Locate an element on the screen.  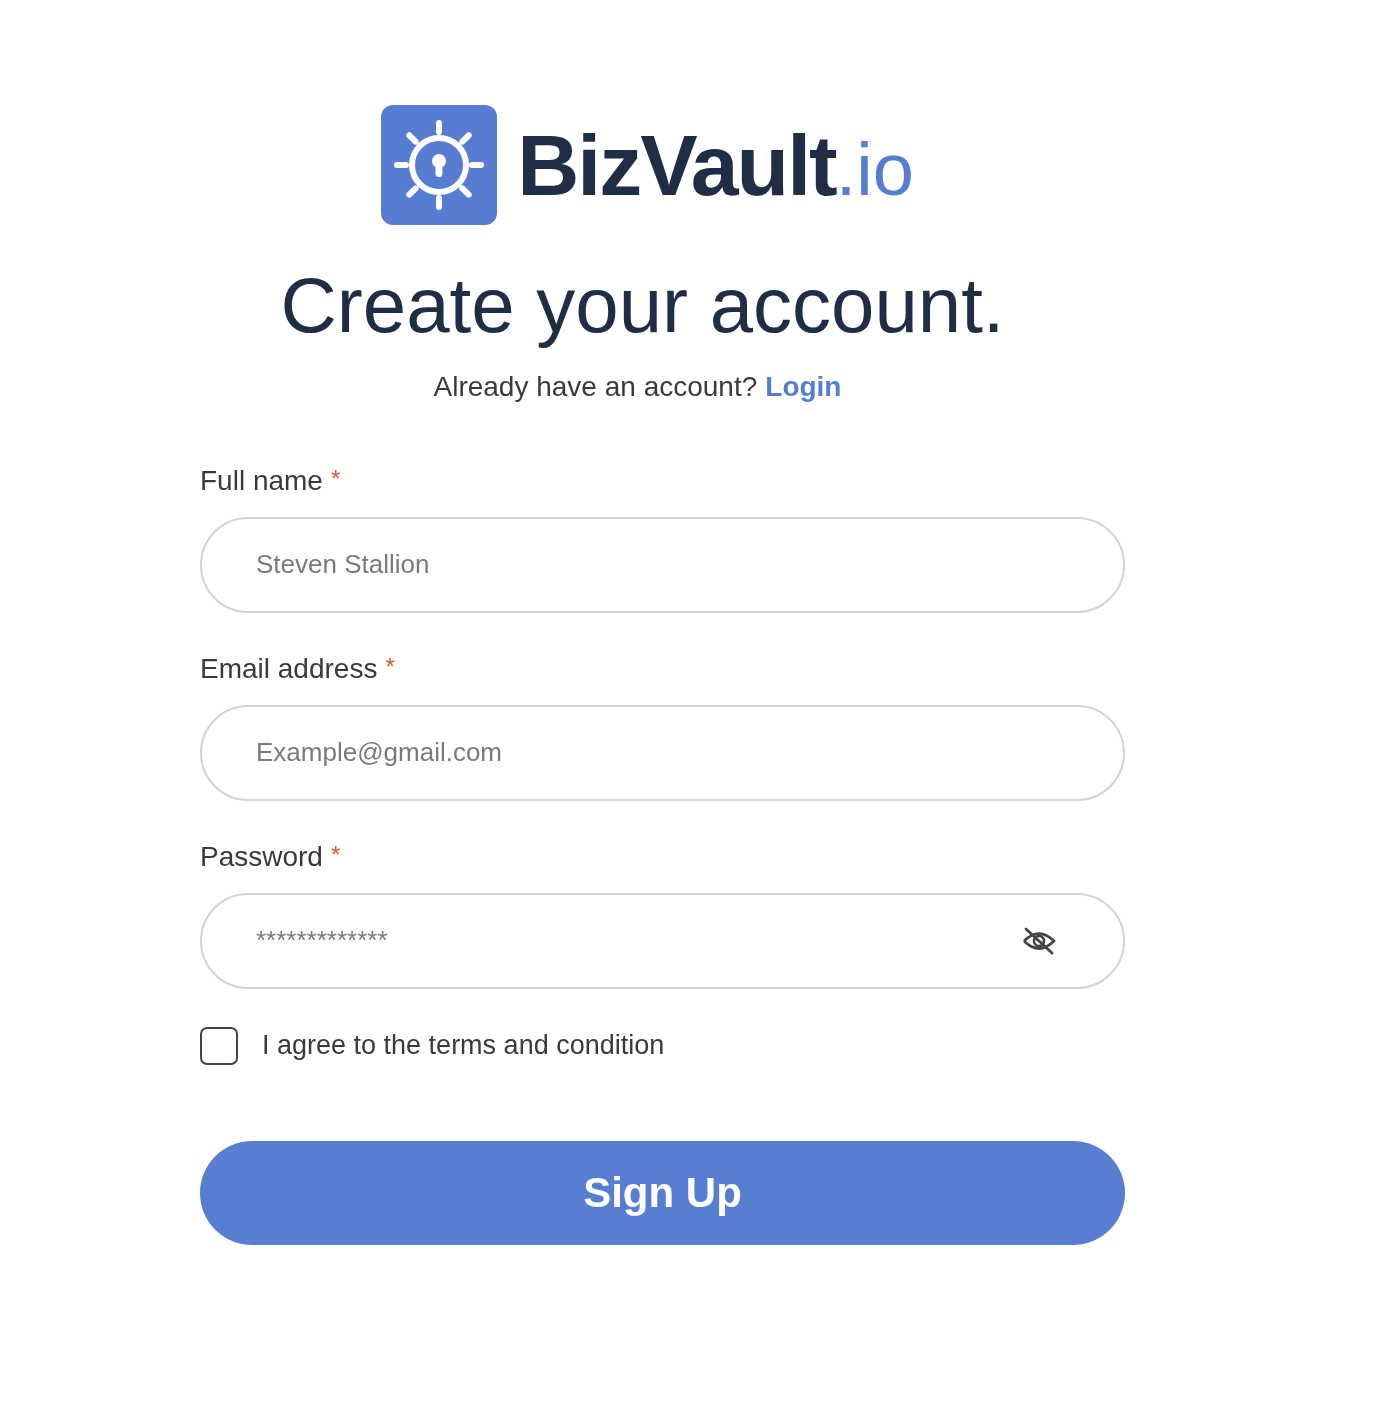
password-field: ************* is located at coordinates (662, 940).